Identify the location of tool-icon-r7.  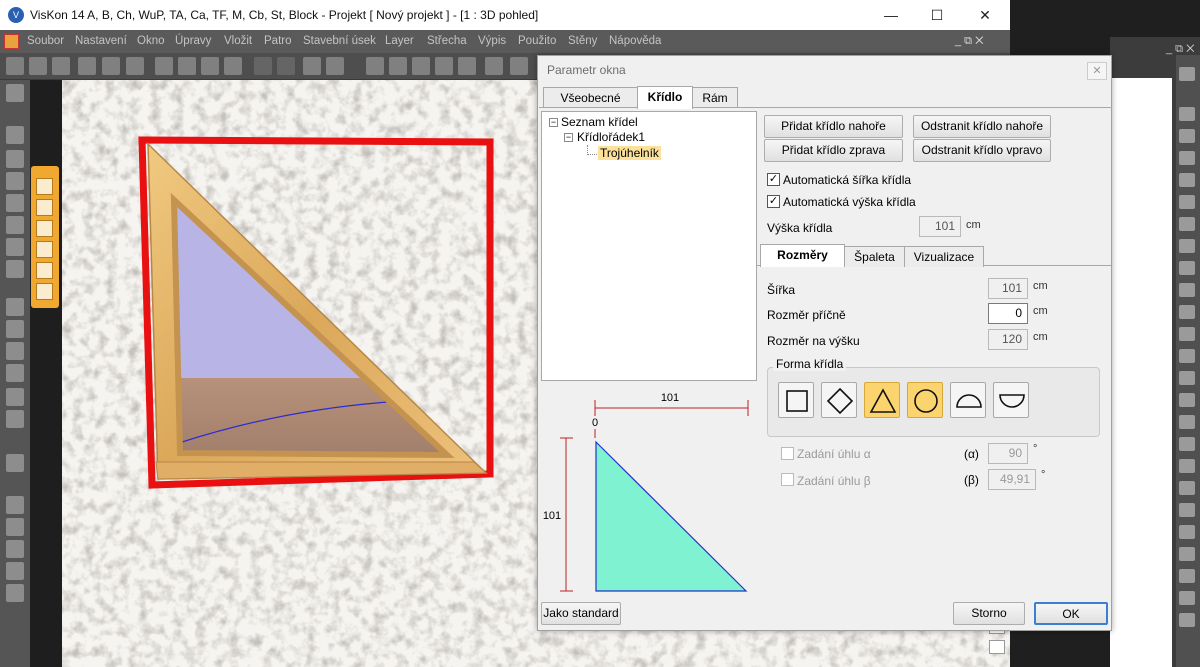
(1187, 224).